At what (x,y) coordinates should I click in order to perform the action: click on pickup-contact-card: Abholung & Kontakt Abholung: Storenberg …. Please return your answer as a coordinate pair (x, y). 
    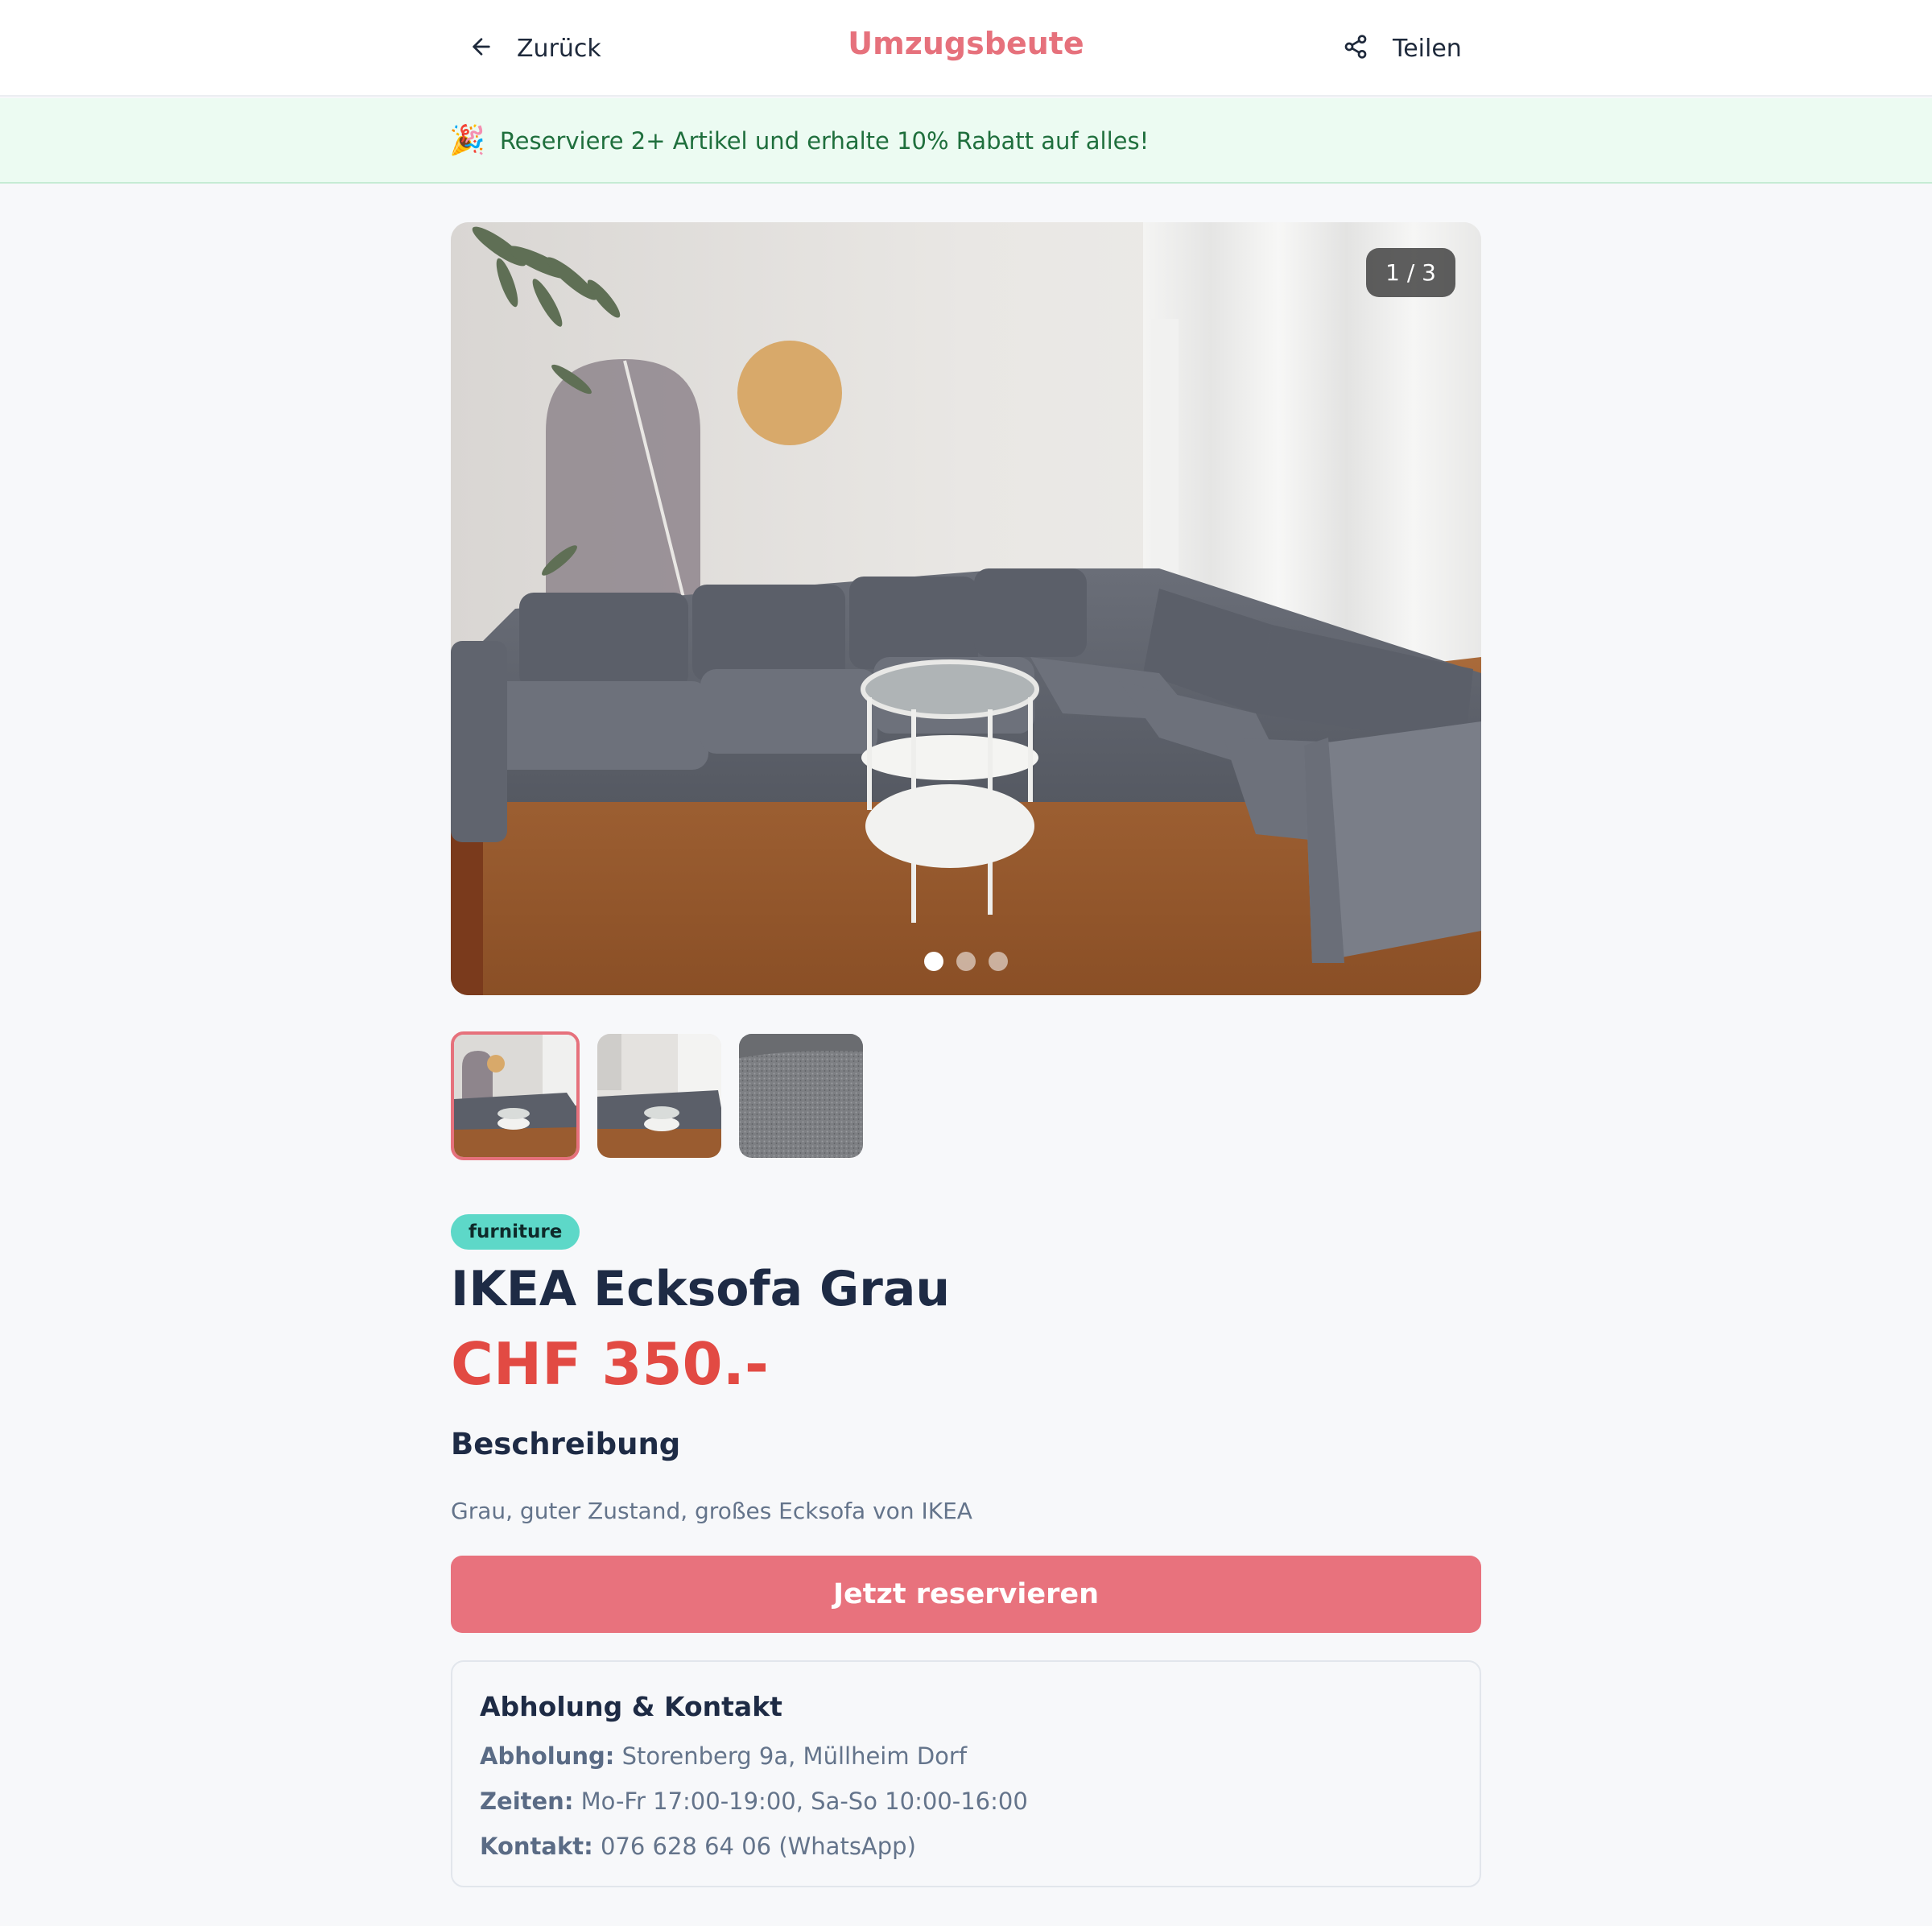
    Looking at the image, I should click on (966, 1773).